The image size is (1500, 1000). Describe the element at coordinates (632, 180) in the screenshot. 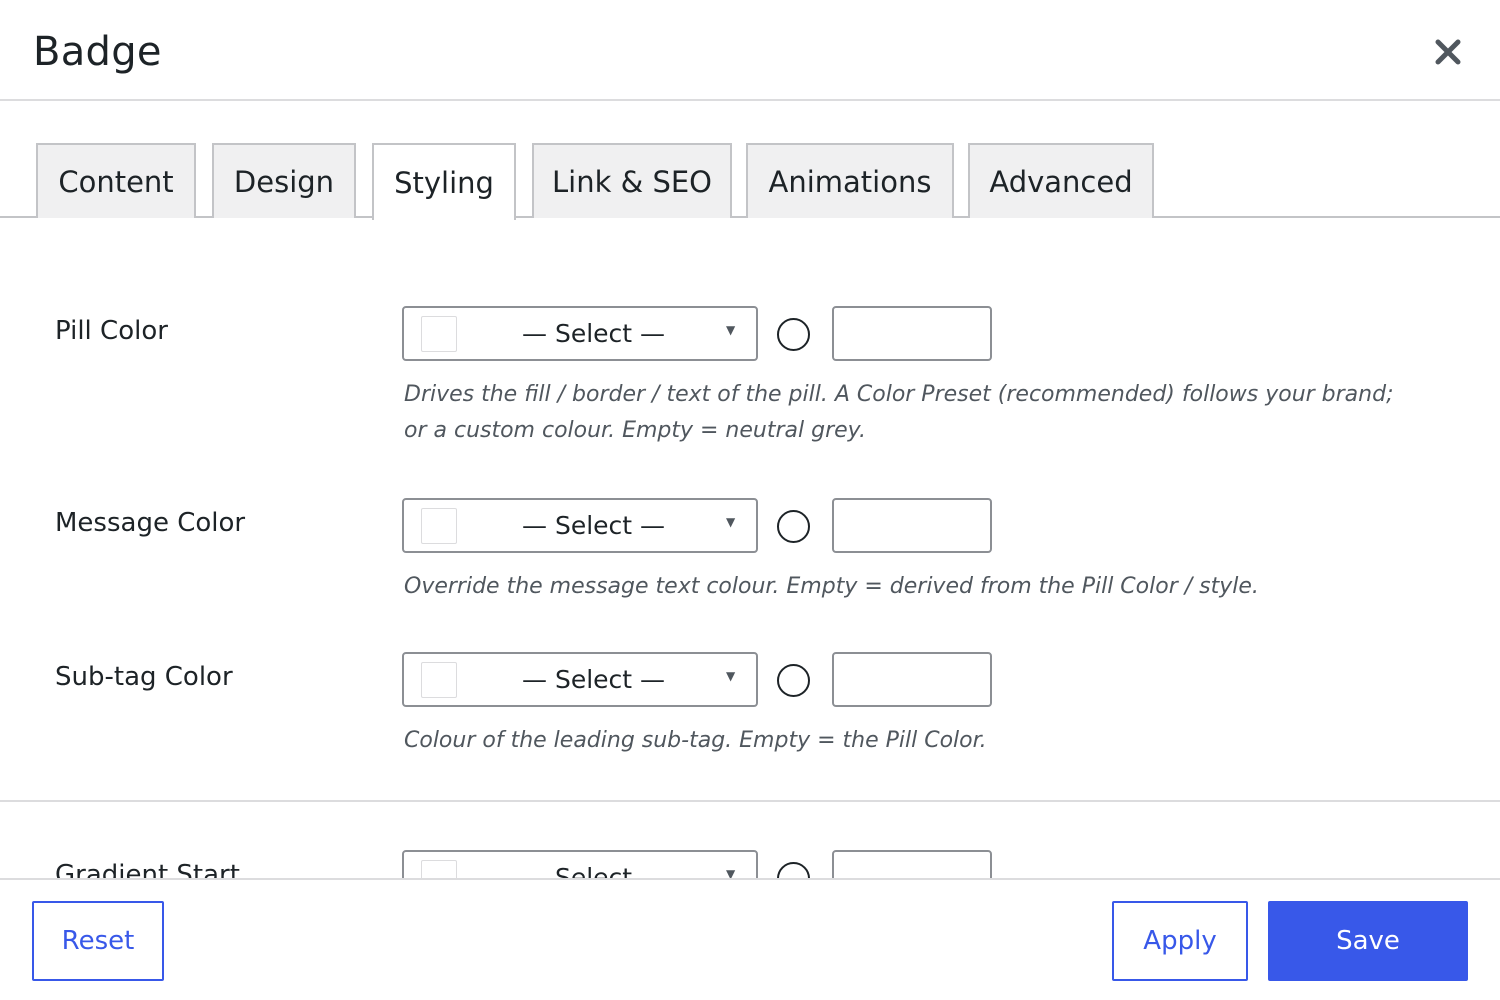

I see `tab-link-seo: Link & SEO` at that location.